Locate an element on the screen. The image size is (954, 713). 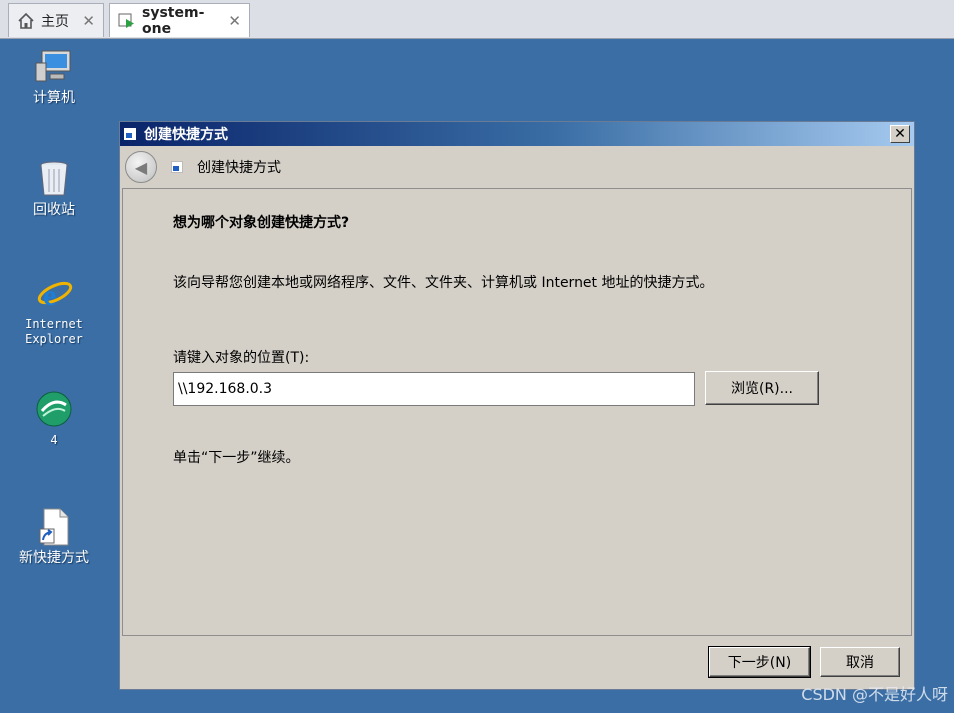
shortcut-file-icon is located at coordinates (54, 527).